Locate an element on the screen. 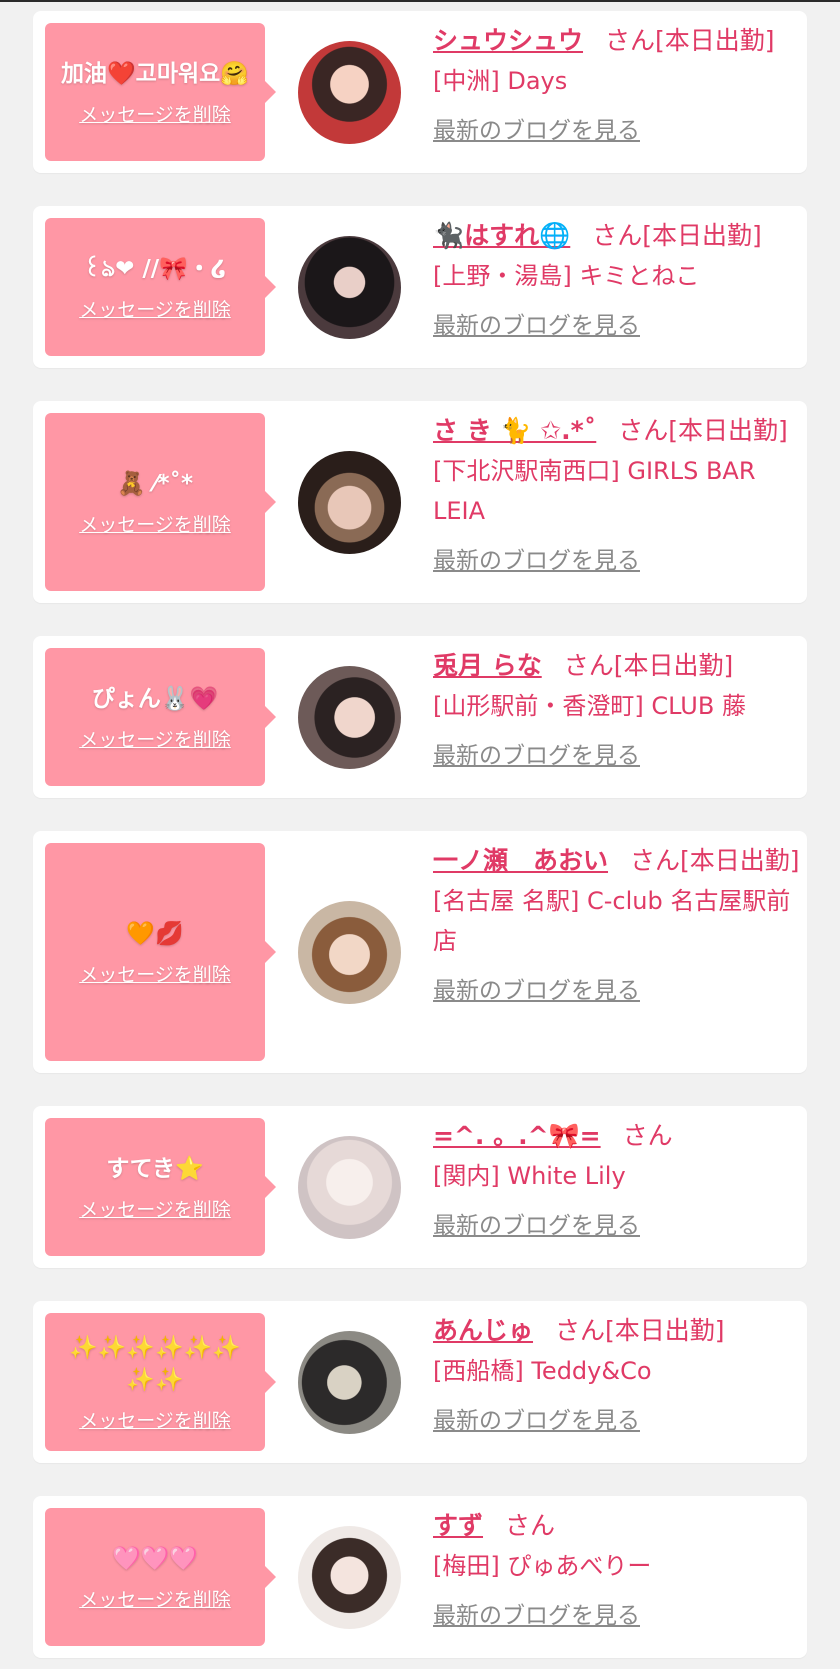 This screenshot has width=840, height=1669. profile-info: =^. 。.^🎀= さん [関内] White Lily 最新のブログを見る is located at coordinates (620, 1178).